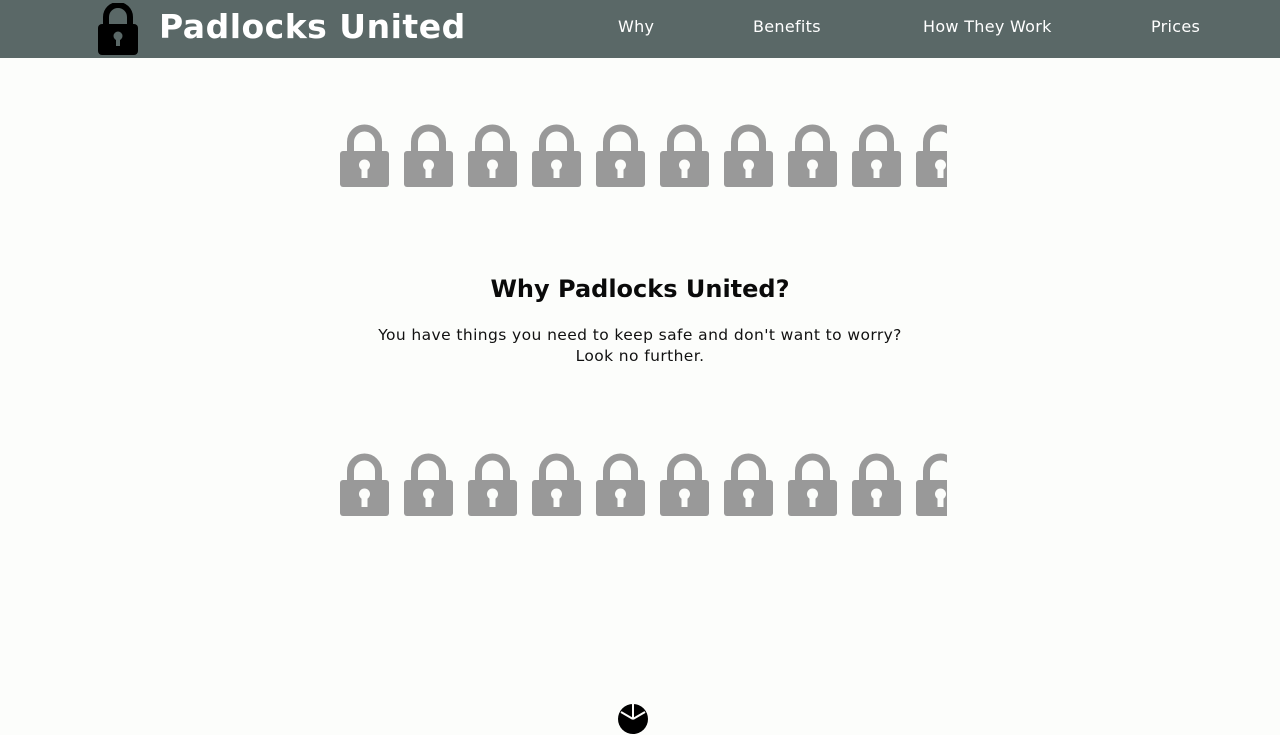 The image size is (1280, 735). I want to click on nav-benefits: Benefits, so click(787, 27).